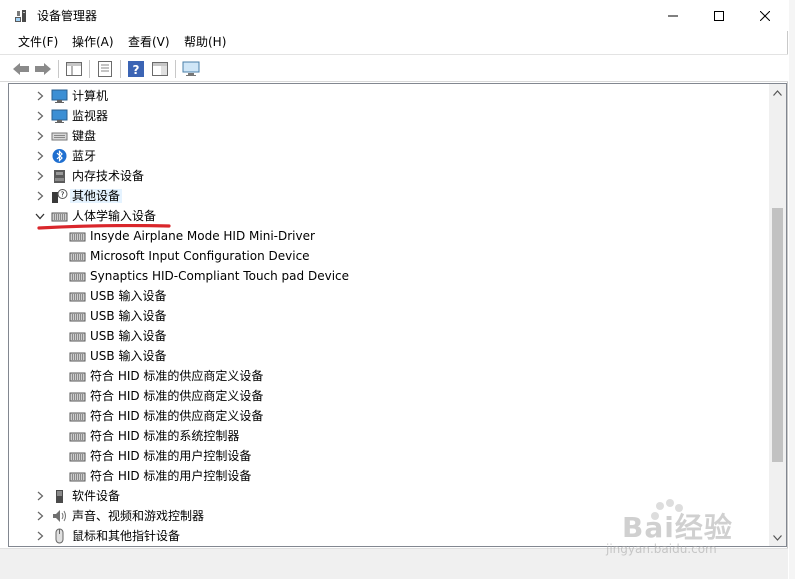  I want to click on minimize-icon, so click(673, 15).